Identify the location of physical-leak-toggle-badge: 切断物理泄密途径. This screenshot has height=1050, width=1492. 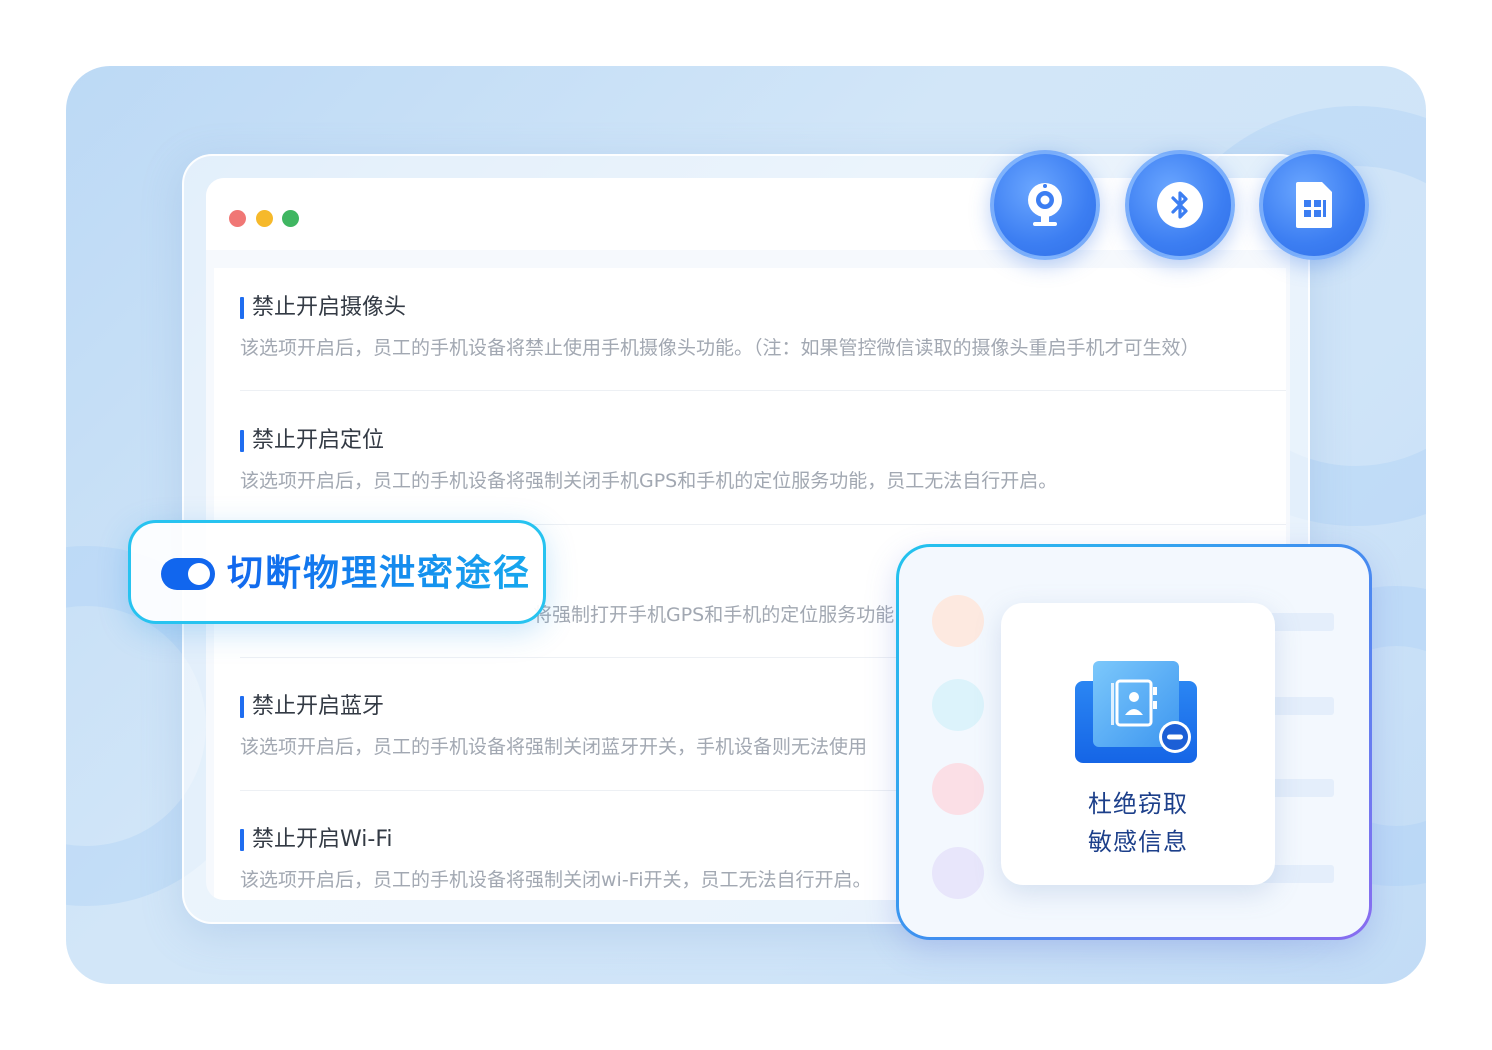
(337, 572).